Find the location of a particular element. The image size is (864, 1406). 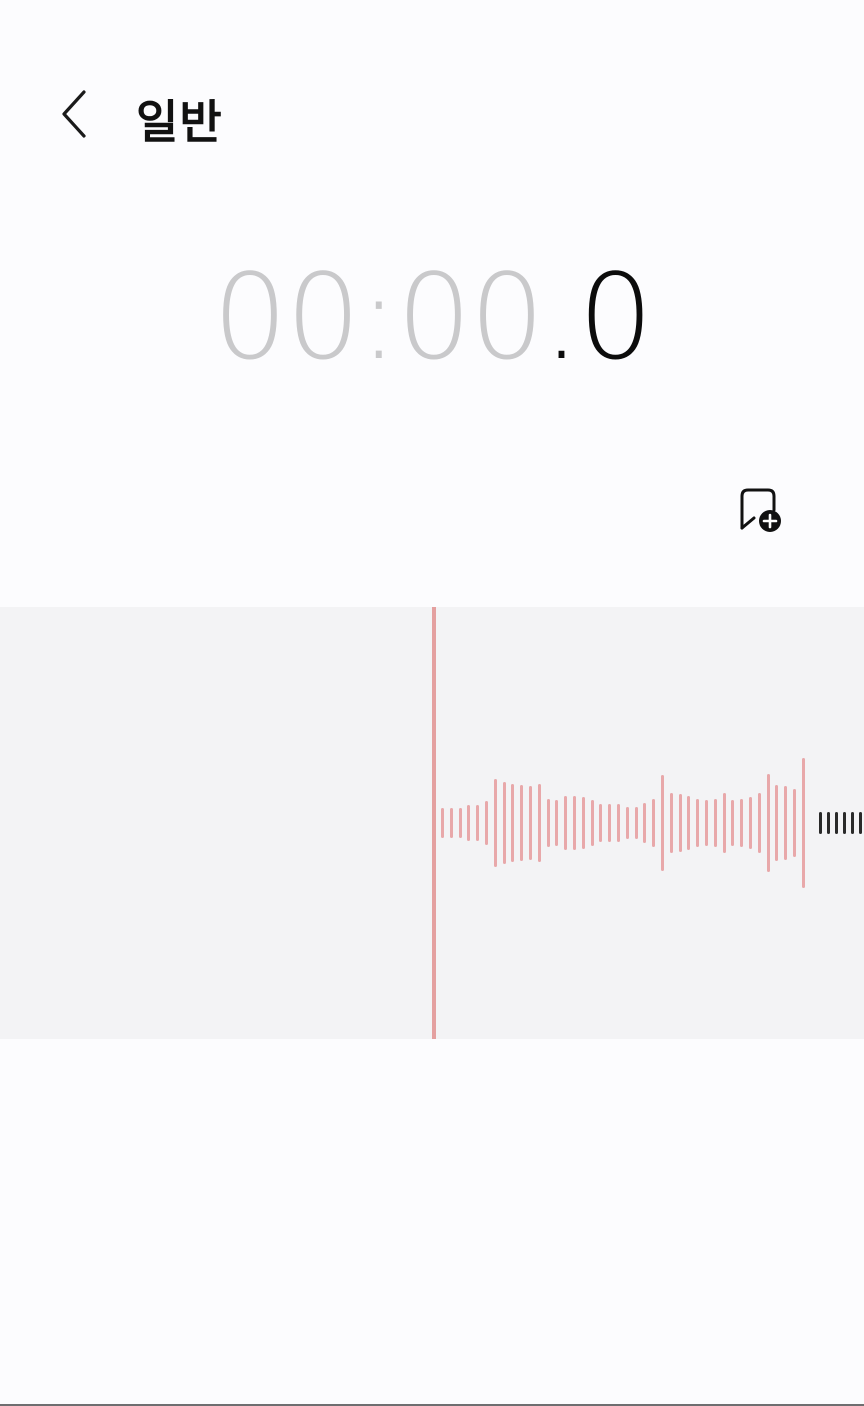

playhead-line is located at coordinates (434, 823).